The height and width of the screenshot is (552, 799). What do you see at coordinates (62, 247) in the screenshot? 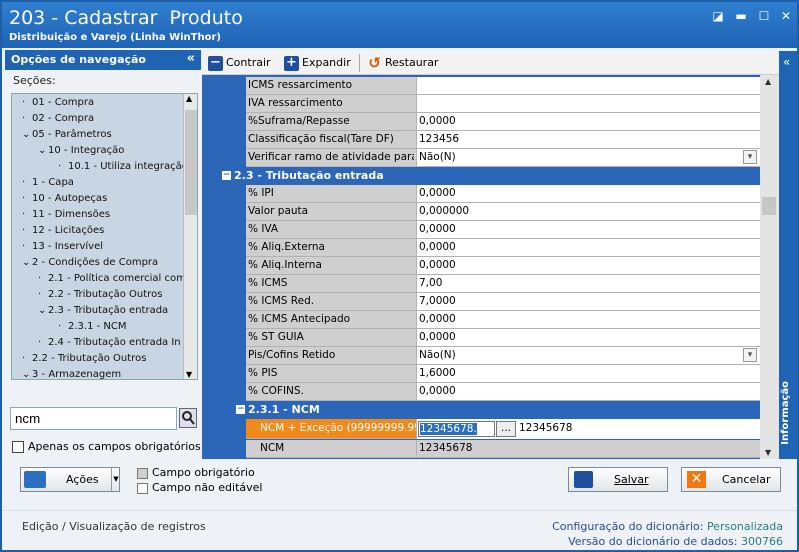
I see `tree-item: · 13 - Inservível` at bounding box center [62, 247].